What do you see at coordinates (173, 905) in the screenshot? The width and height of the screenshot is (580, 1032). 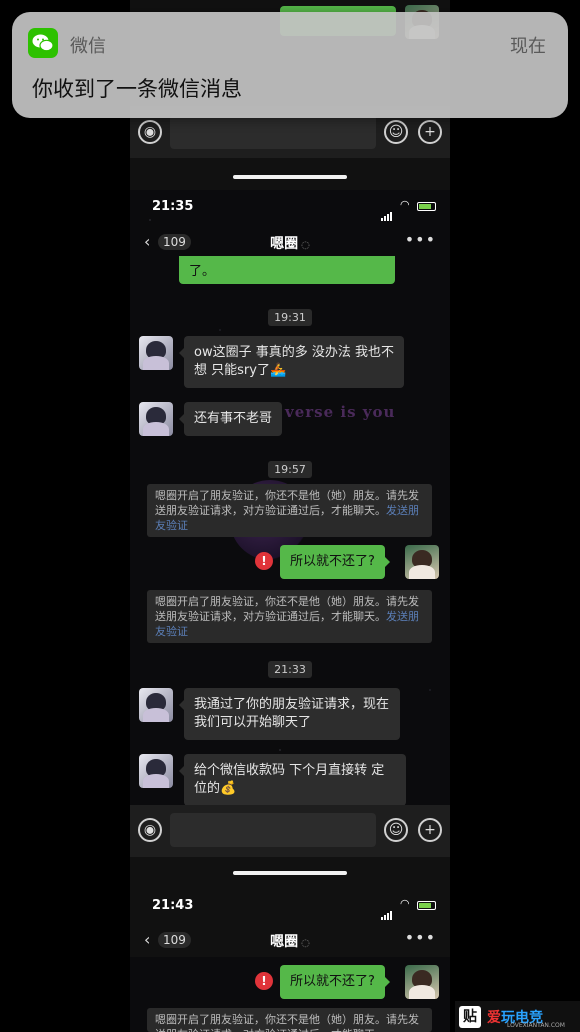 I see `status-time: 21:43` at bounding box center [173, 905].